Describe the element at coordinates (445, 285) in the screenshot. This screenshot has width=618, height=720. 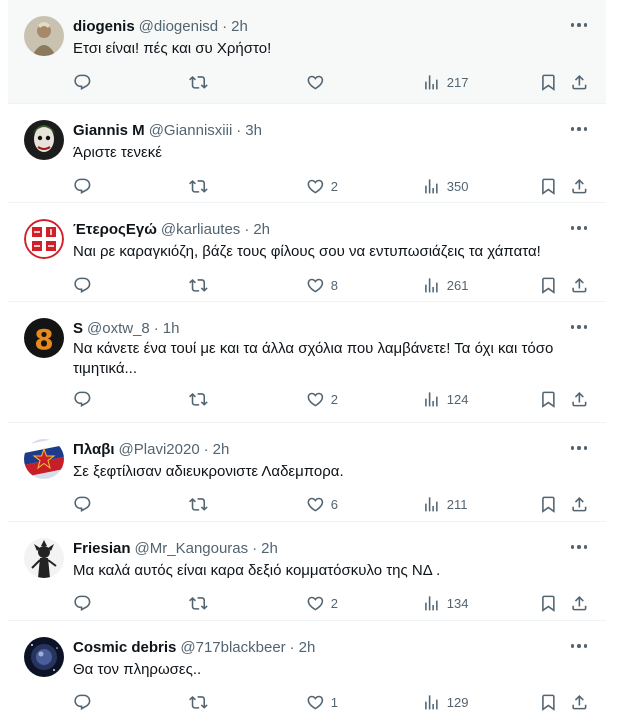
I see `views-button: 261` at that location.